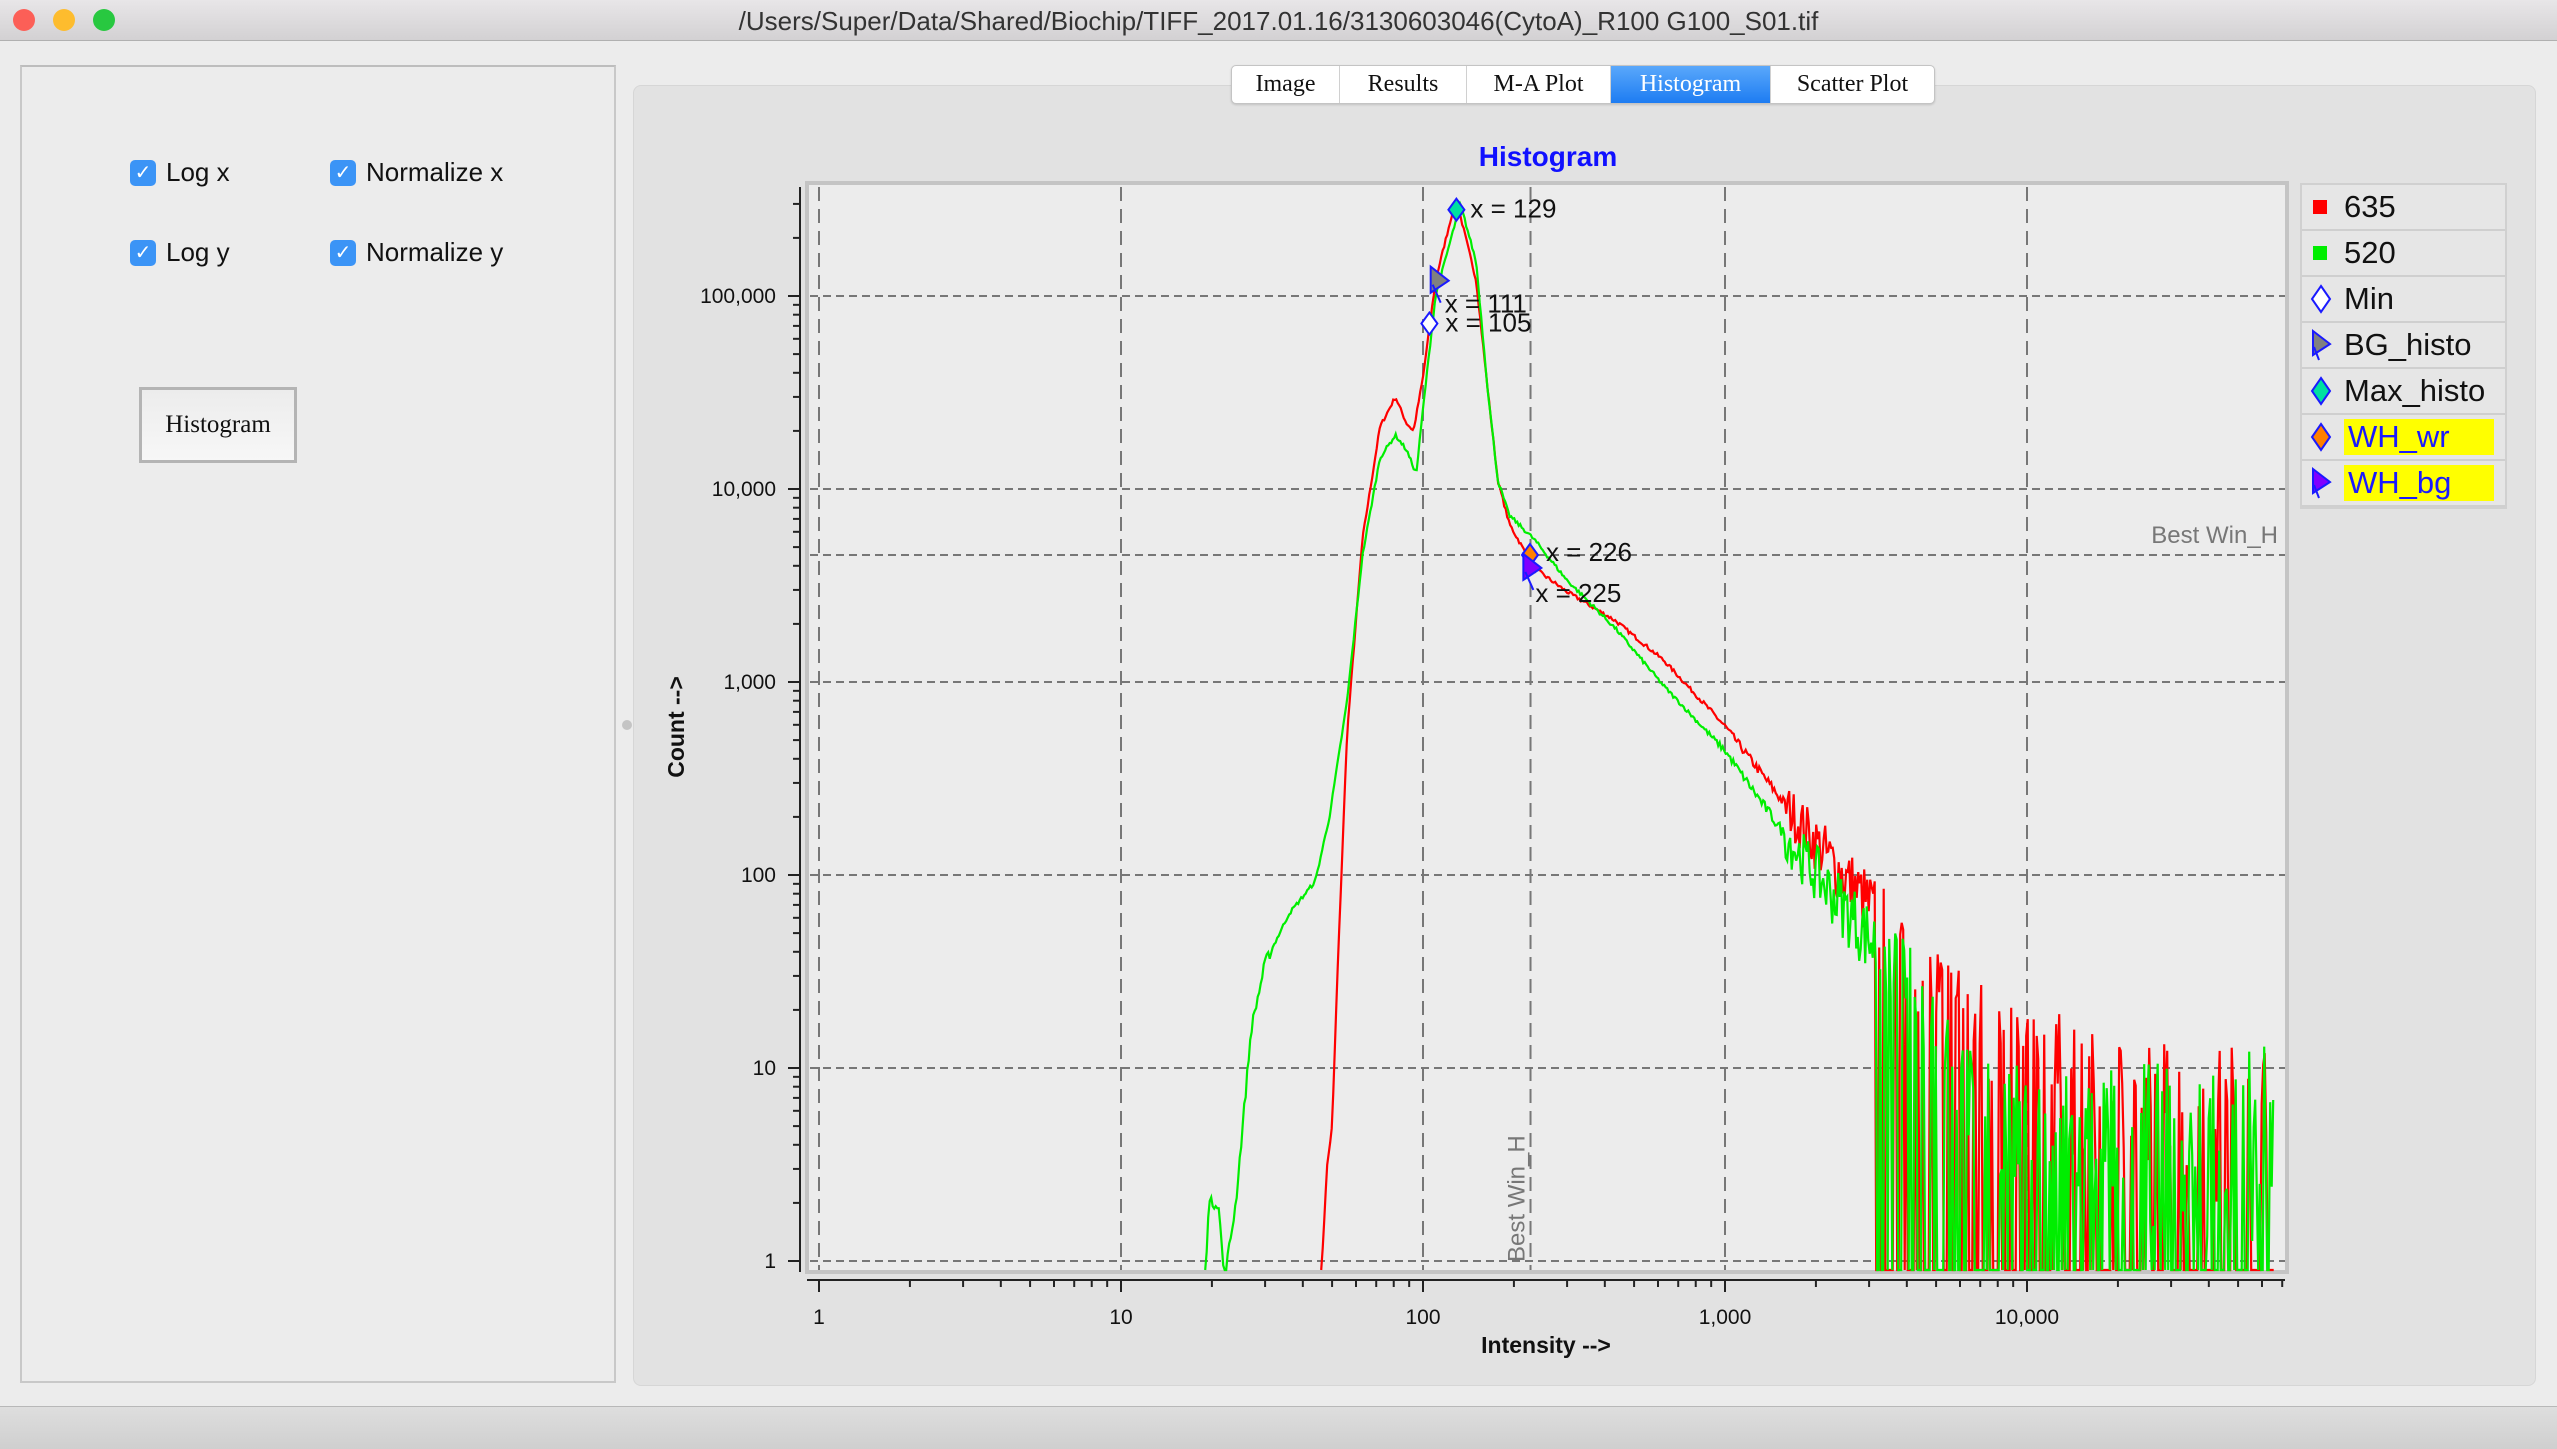 This screenshot has width=2557, height=1449. What do you see at coordinates (1513, 209) in the screenshot?
I see `marker-label: x = 129` at bounding box center [1513, 209].